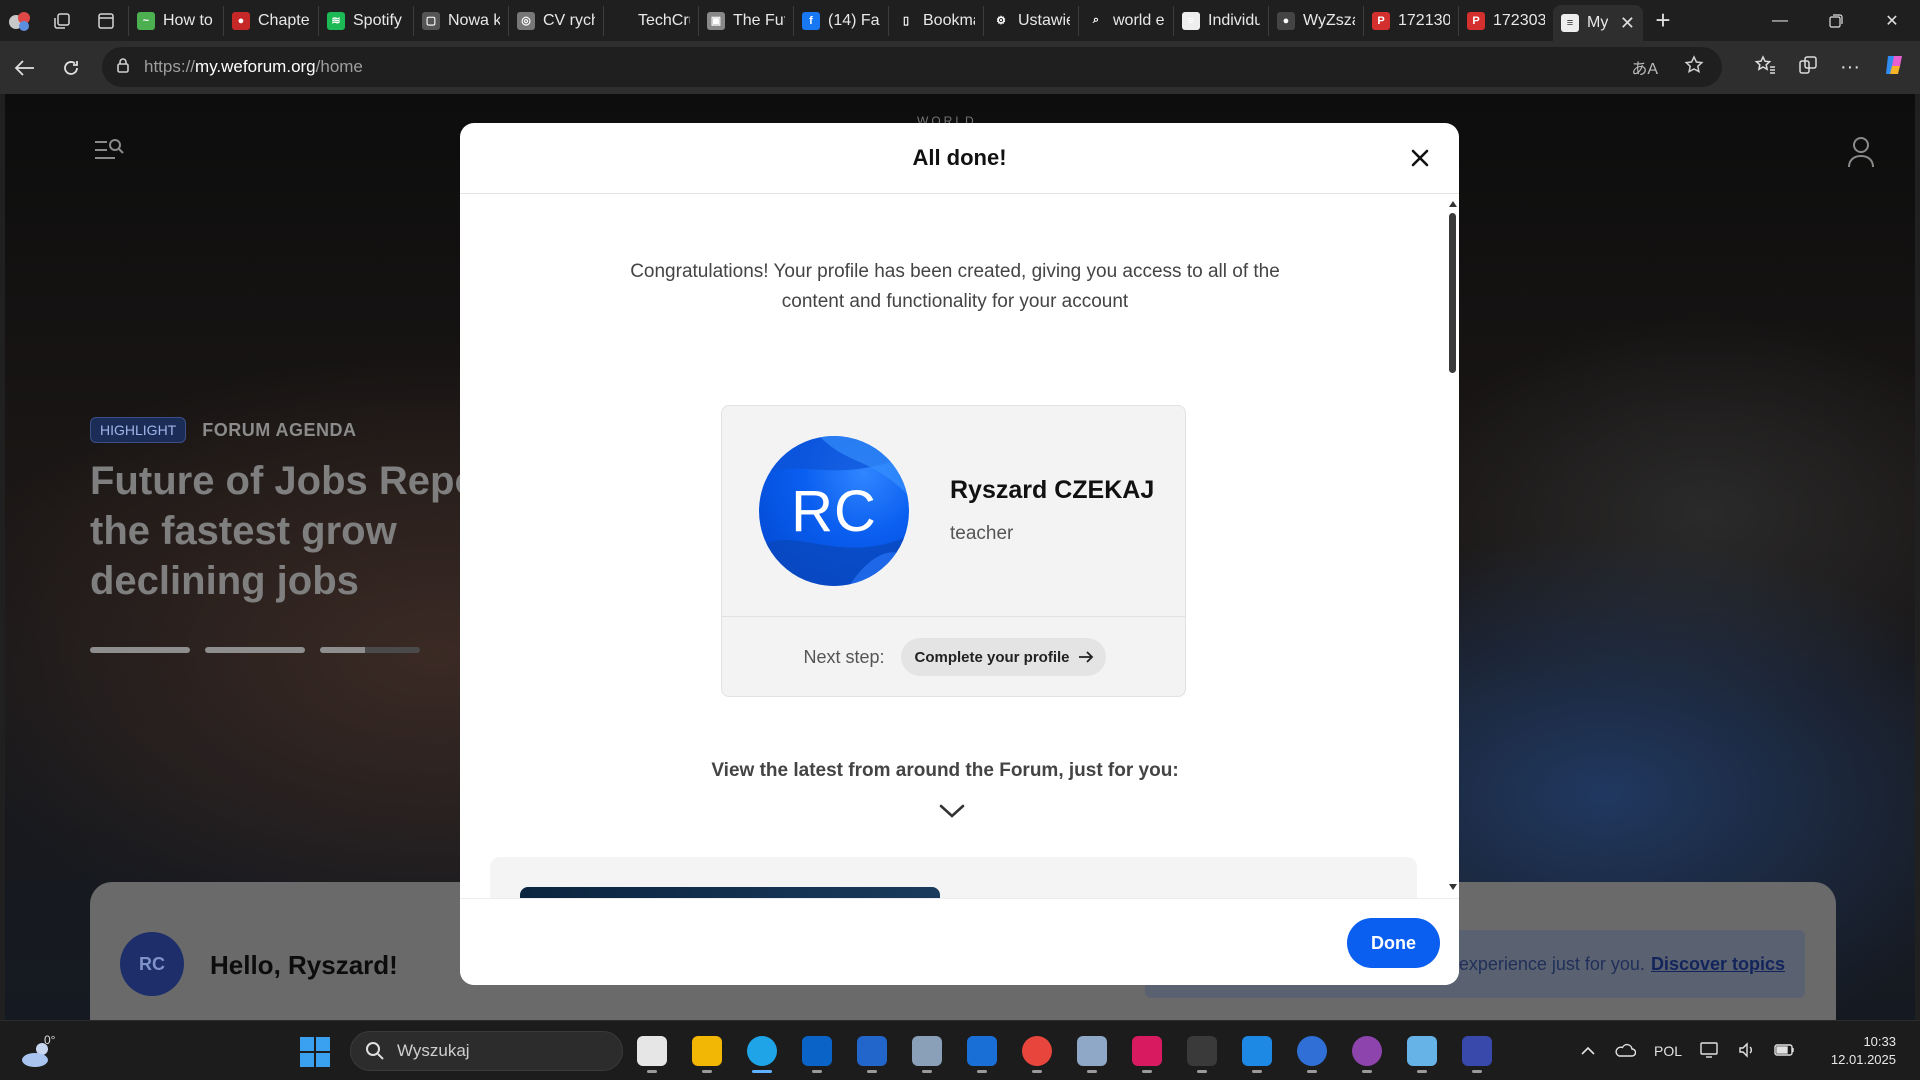 The width and height of the screenshot is (1920, 1080). What do you see at coordinates (1452, 293) in the screenshot?
I see `scrollbar-thumb` at bounding box center [1452, 293].